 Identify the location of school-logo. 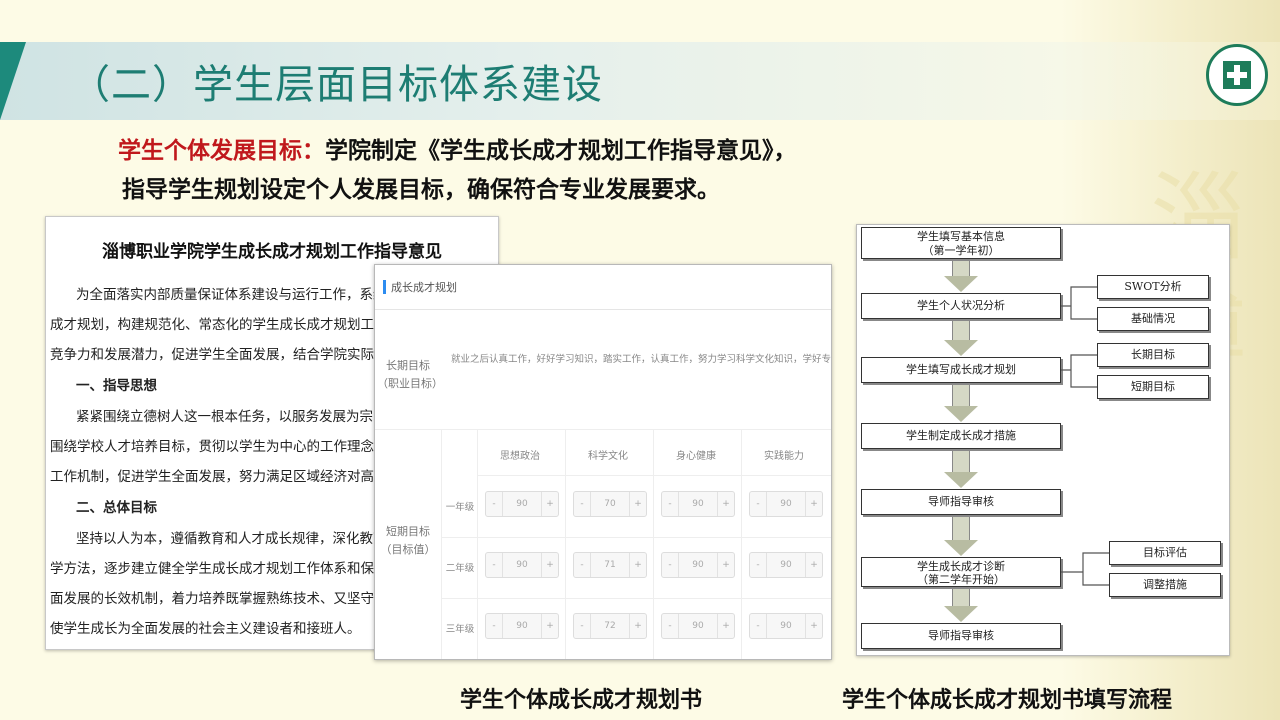
(1237, 75).